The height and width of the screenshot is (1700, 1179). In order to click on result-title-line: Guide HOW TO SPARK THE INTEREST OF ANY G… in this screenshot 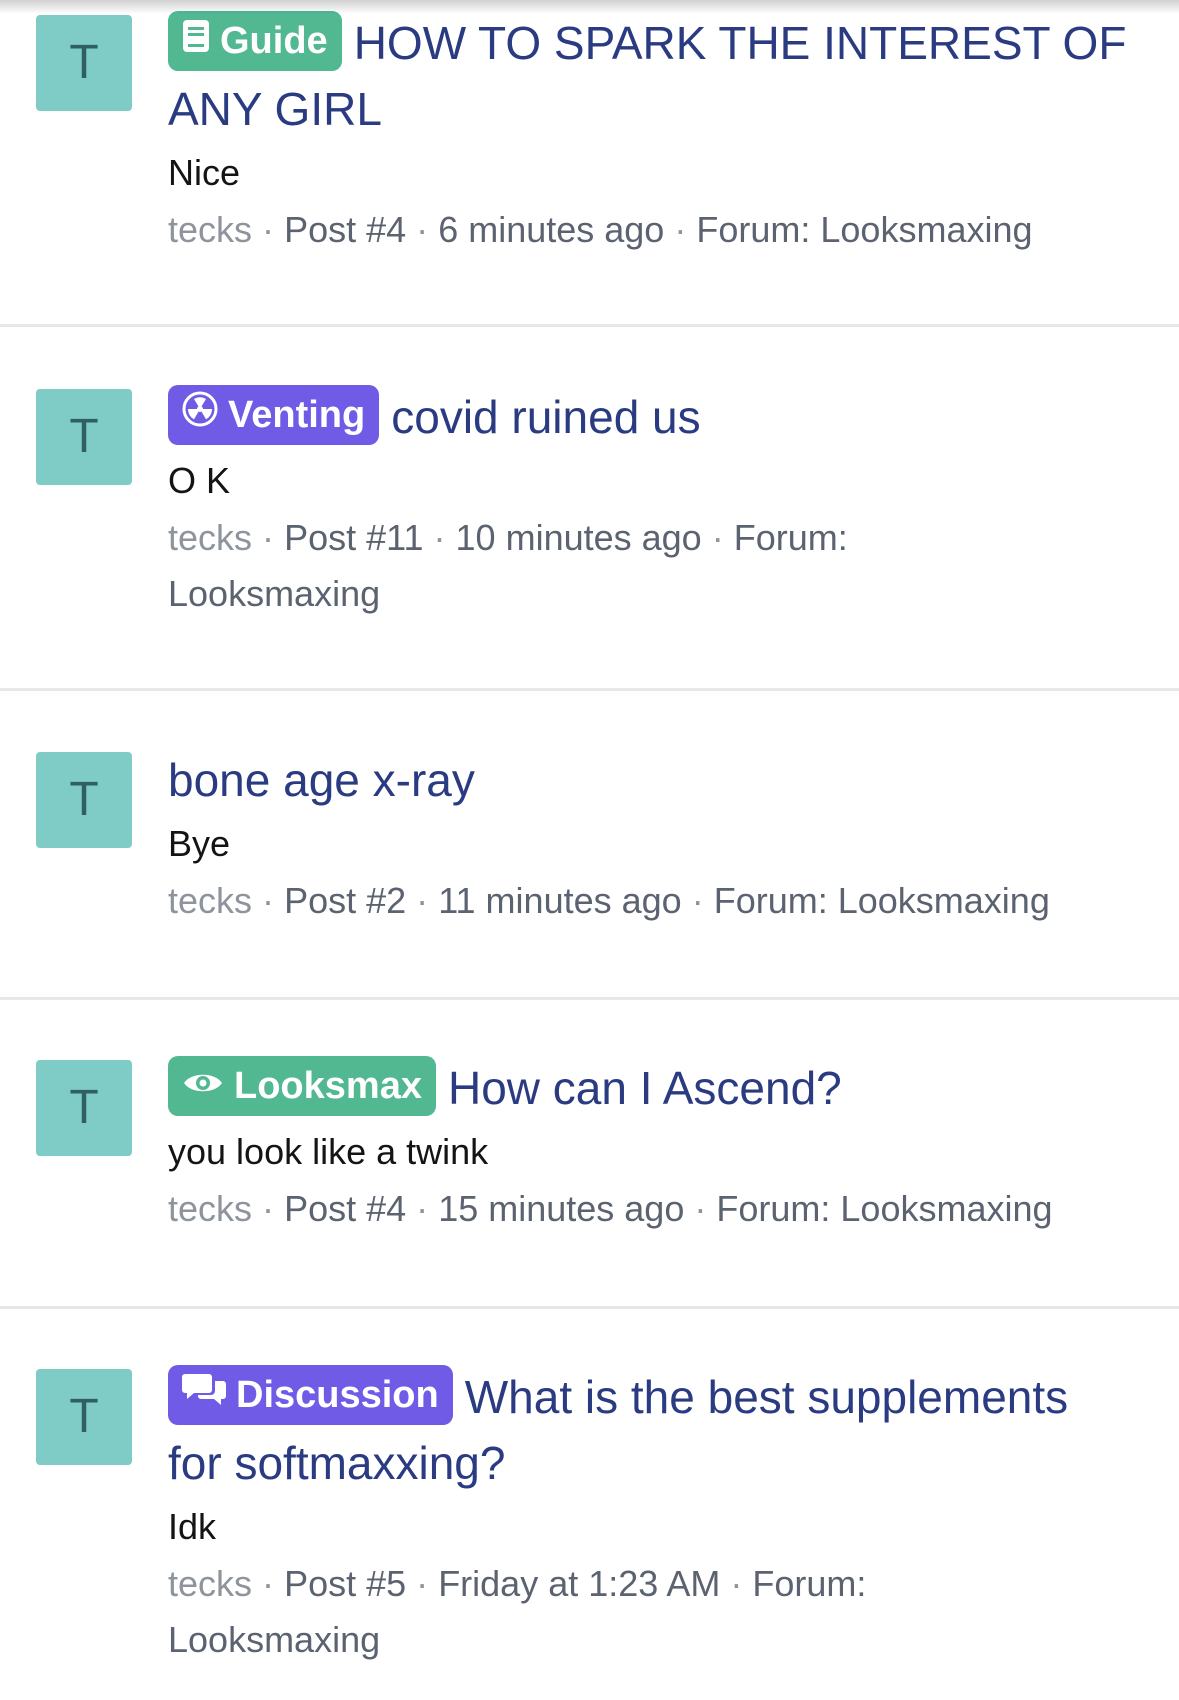, I will do `click(648, 76)`.